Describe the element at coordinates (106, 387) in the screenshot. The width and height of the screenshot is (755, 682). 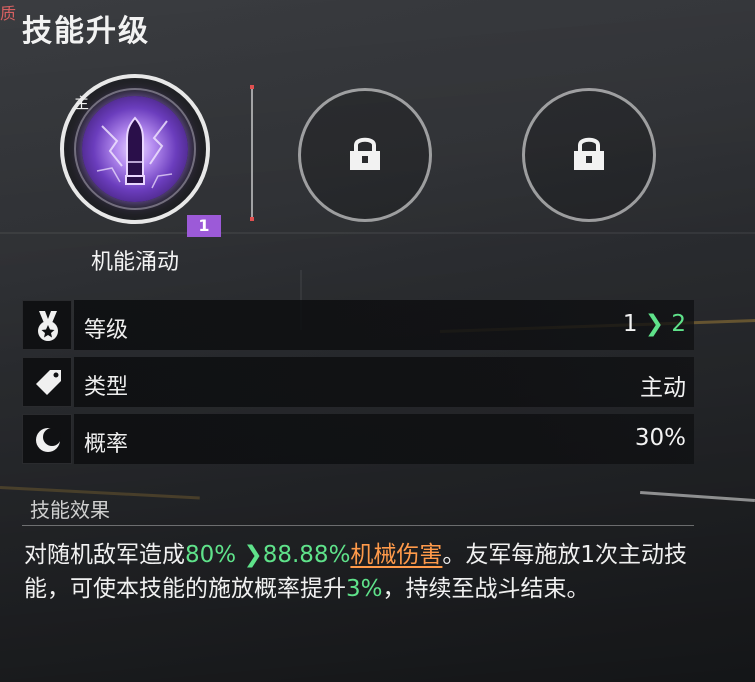
I see `stat-label: 类型` at that location.